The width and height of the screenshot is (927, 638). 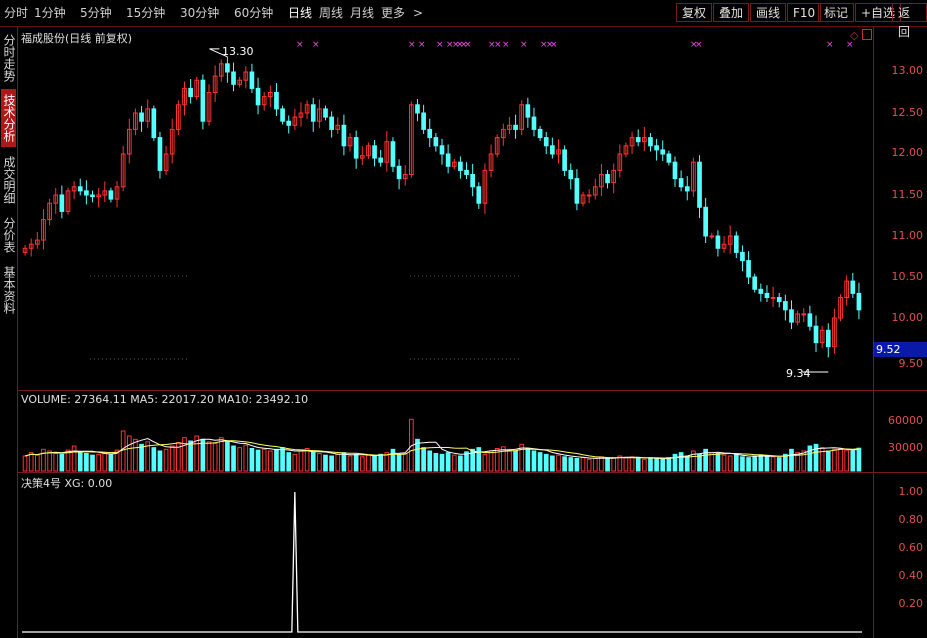 I want to click on low-price-label: 9.34, so click(x=798, y=373).